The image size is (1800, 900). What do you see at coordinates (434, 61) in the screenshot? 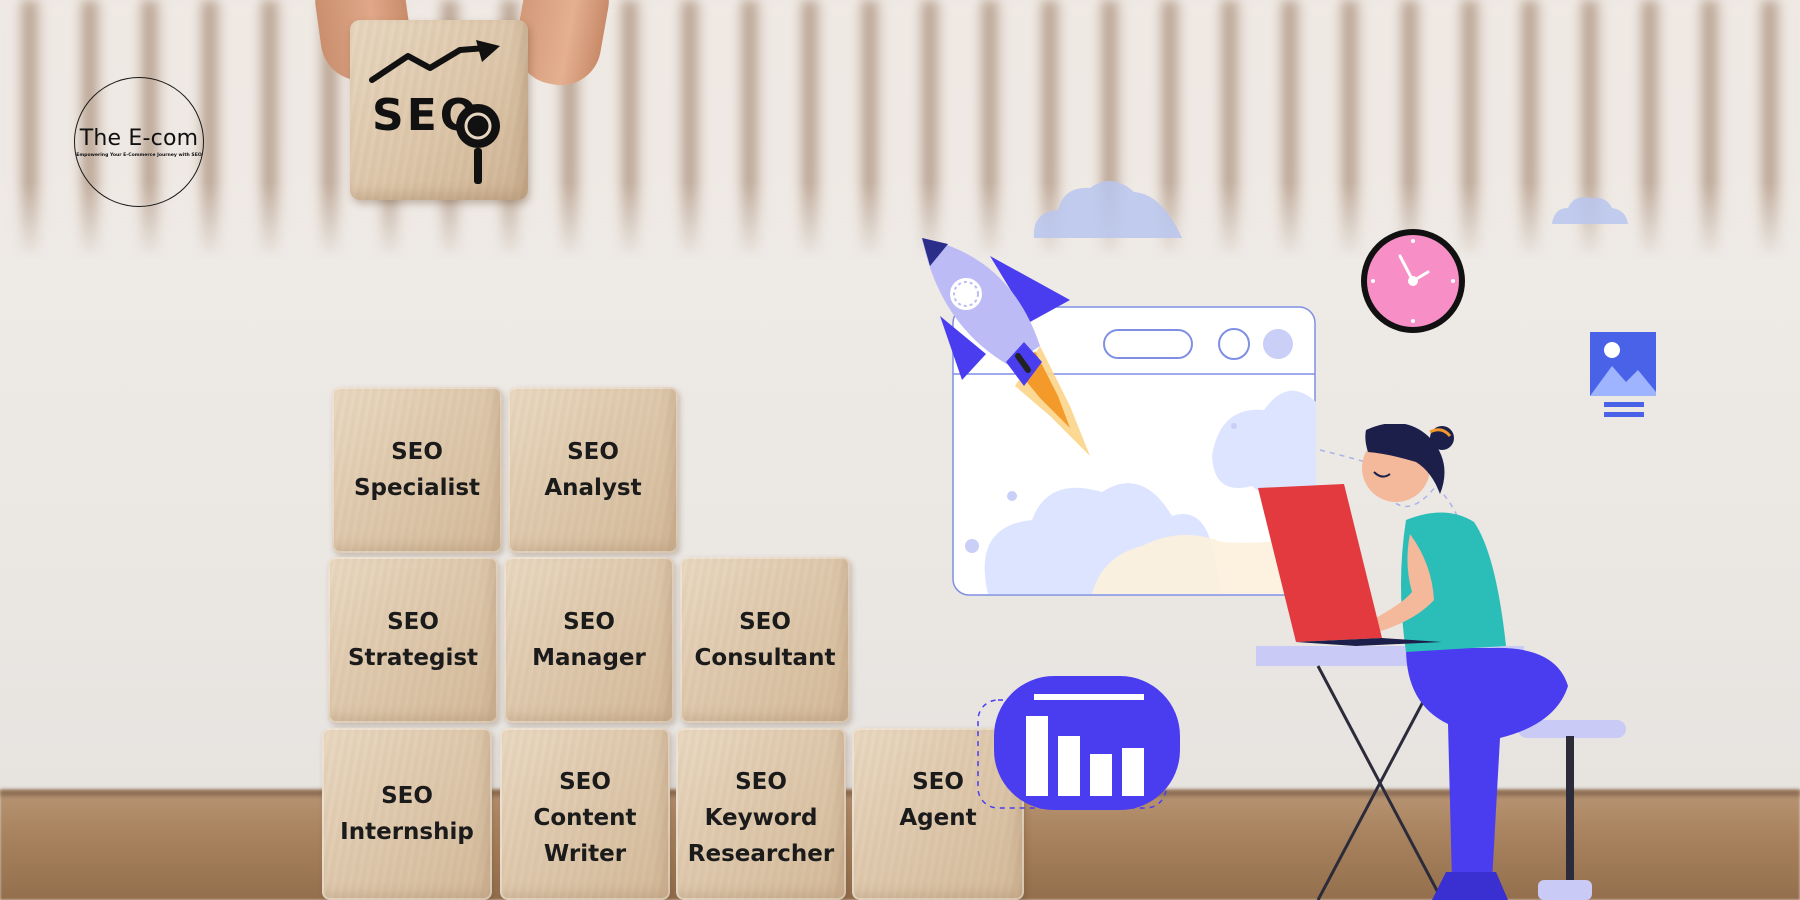
I see `seo-trend-icon` at bounding box center [434, 61].